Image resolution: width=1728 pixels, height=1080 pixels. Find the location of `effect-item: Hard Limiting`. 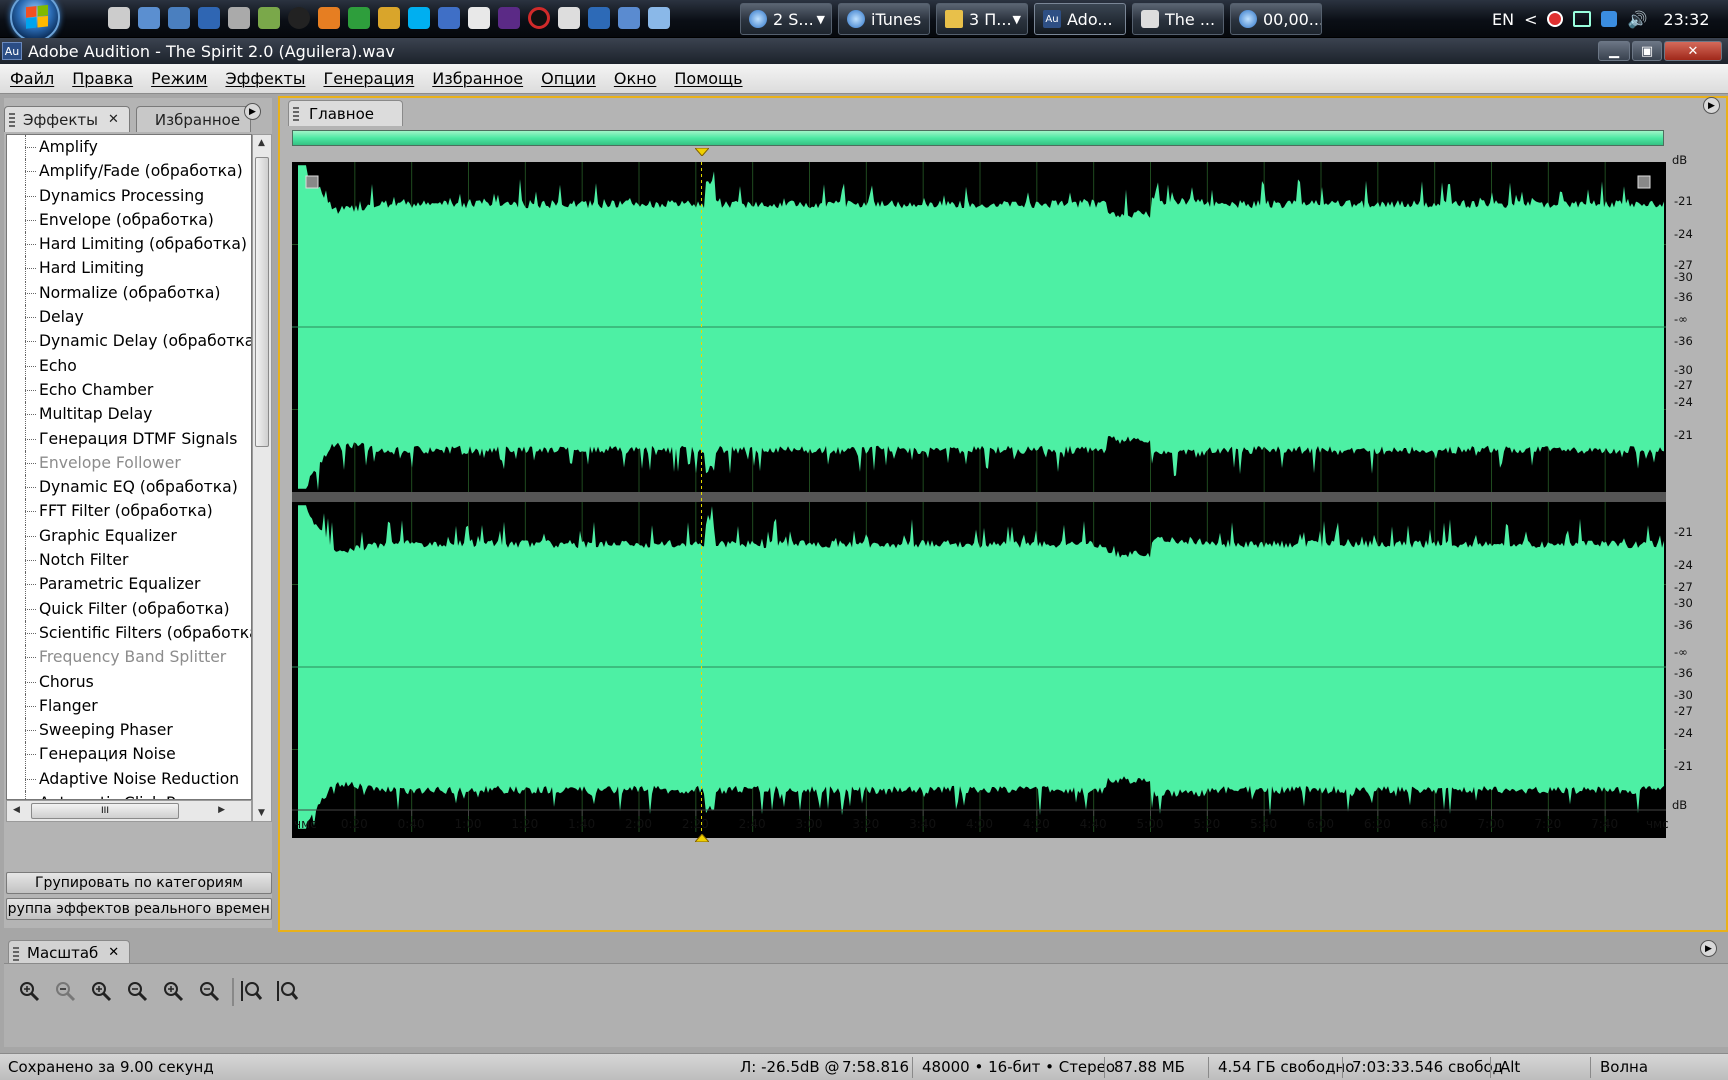

effect-item: Hard Limiting is located at coordinates (129, 268).